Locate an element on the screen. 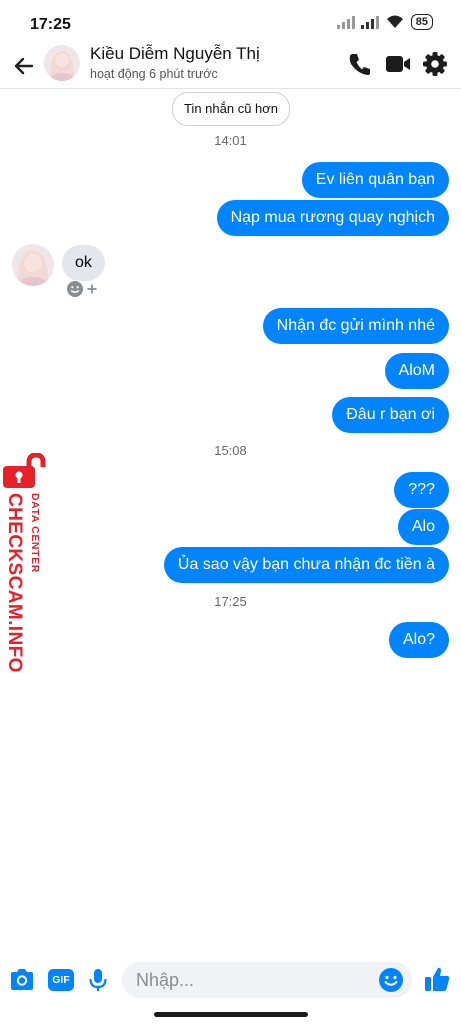 This screenshot has height=1024, width=461. gif-button: GIF is located at coordinates (61, 980).